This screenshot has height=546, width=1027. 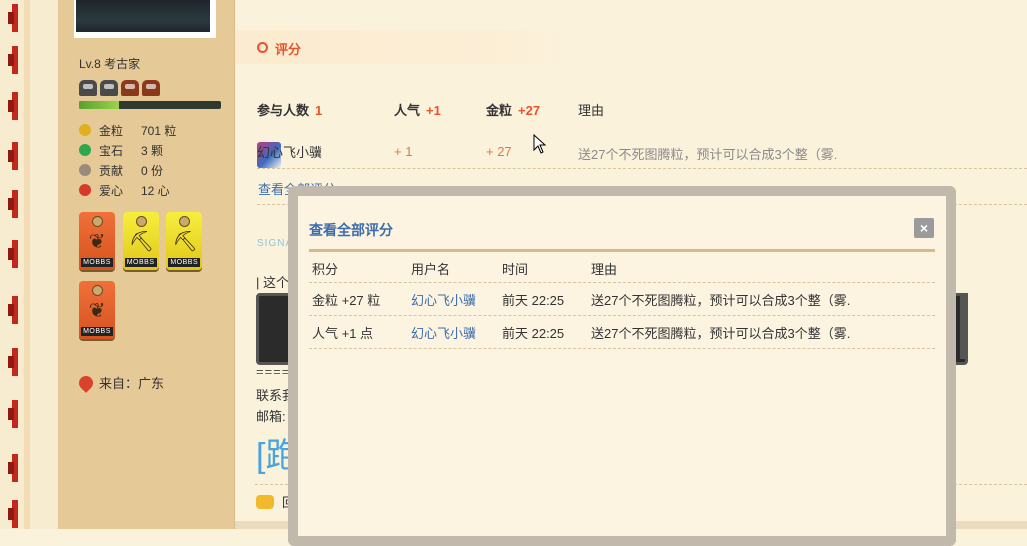 I want to click on medal-row, so click(x=119, y=88).